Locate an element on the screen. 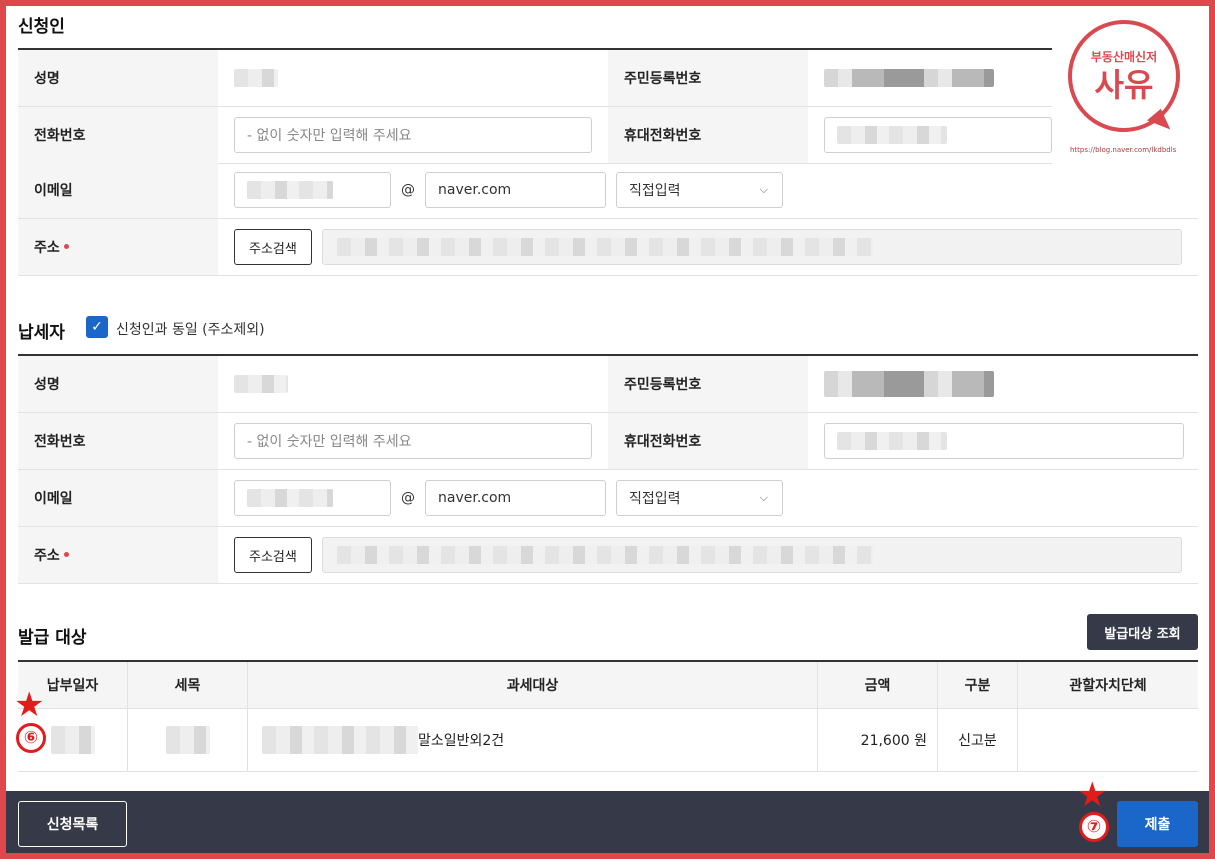 This screenshot has height=859, width=1215. applicant-row-phone: 전화번호 - 없이 숫자만 입력해 주세요 휴대전화번호 is located at coordinates (535, 135).